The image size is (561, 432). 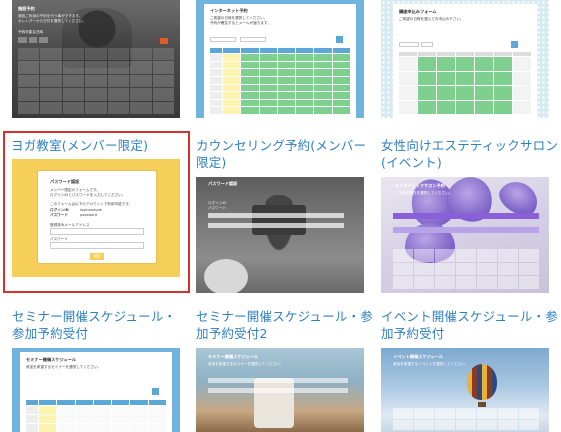 I want to click on login-id-label: ログインID, so click(x=59, y=210).